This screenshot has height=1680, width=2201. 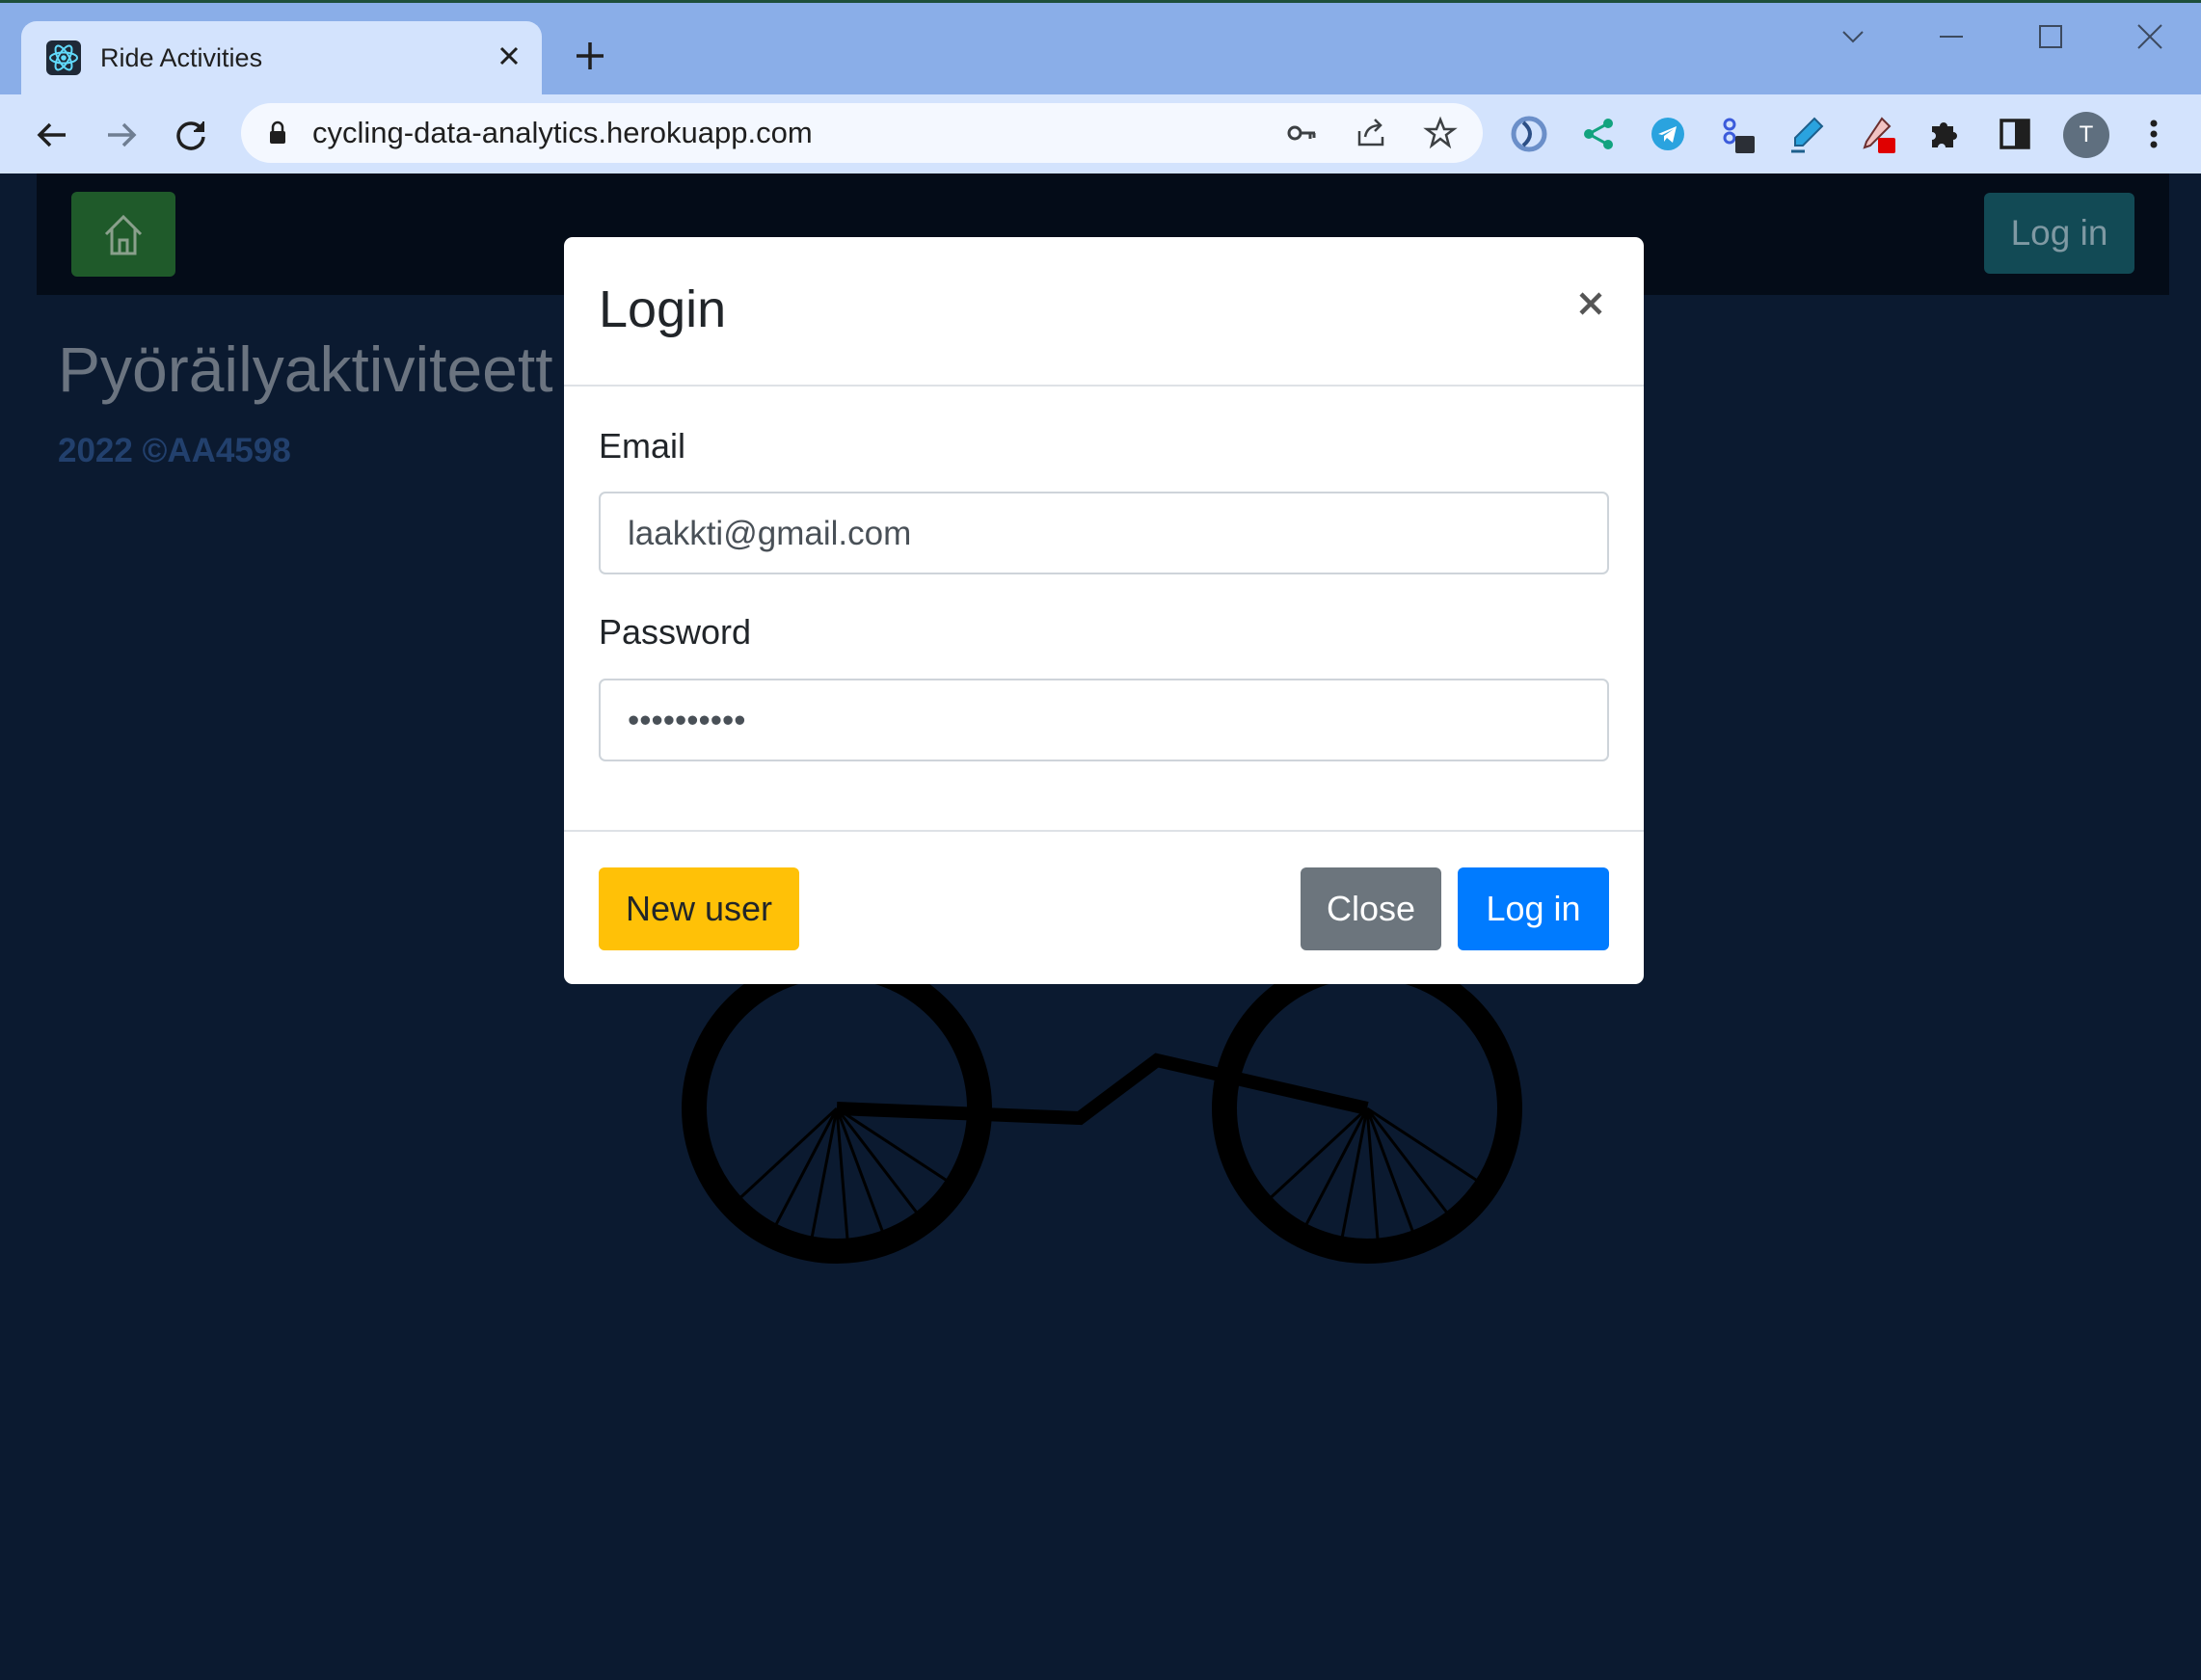 I want to click on url-text: cycling-data-analytics.herokuapp.com, so click(x=562, y=133).